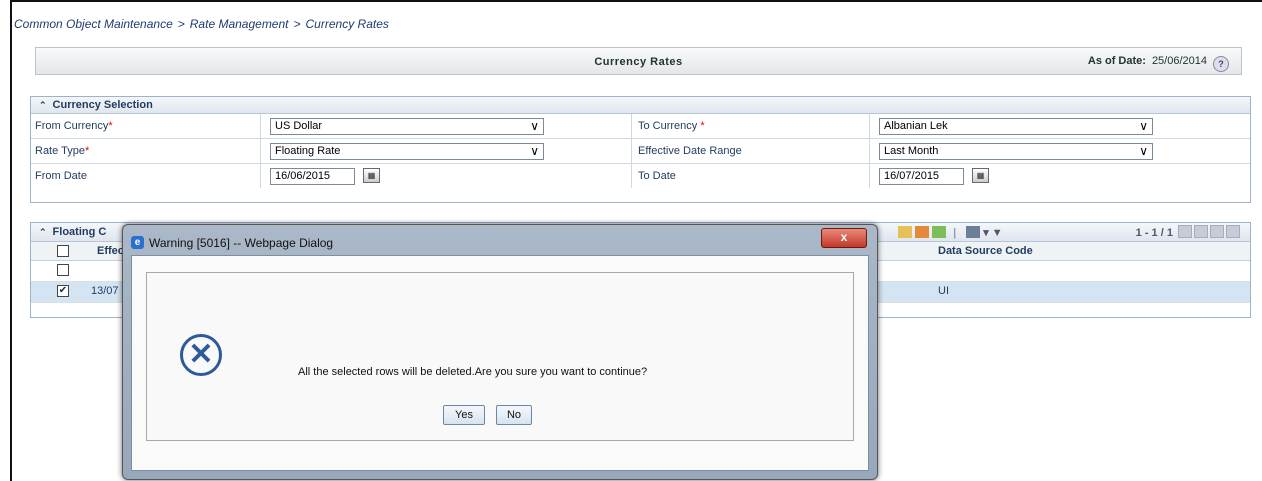  Describe the element at coordinates (63, 251) in the screenshot. I see `select-all-checkbox` at that location.